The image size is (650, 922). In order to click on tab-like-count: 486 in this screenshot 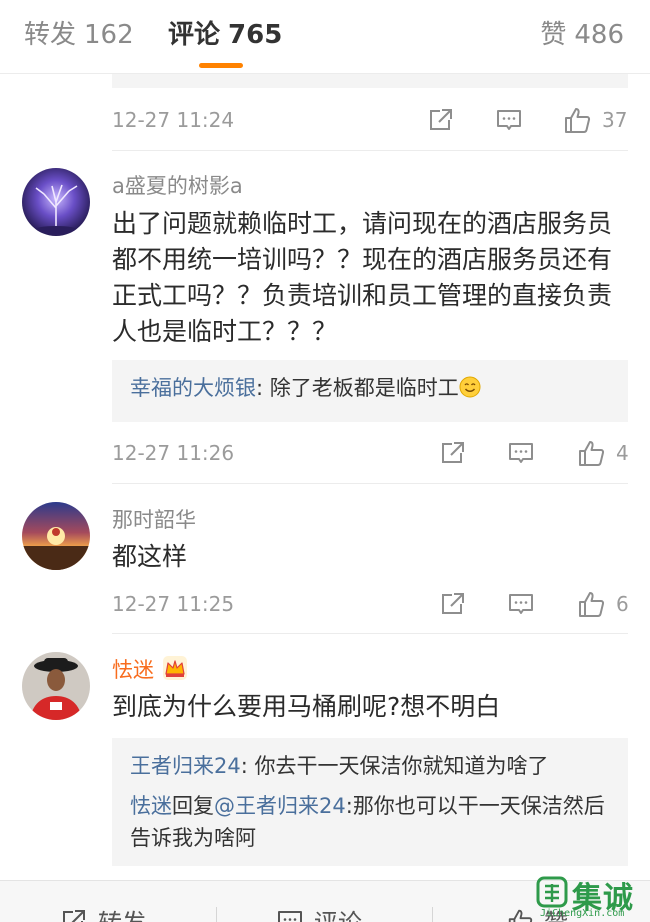, I will do `click(599, 35)`.